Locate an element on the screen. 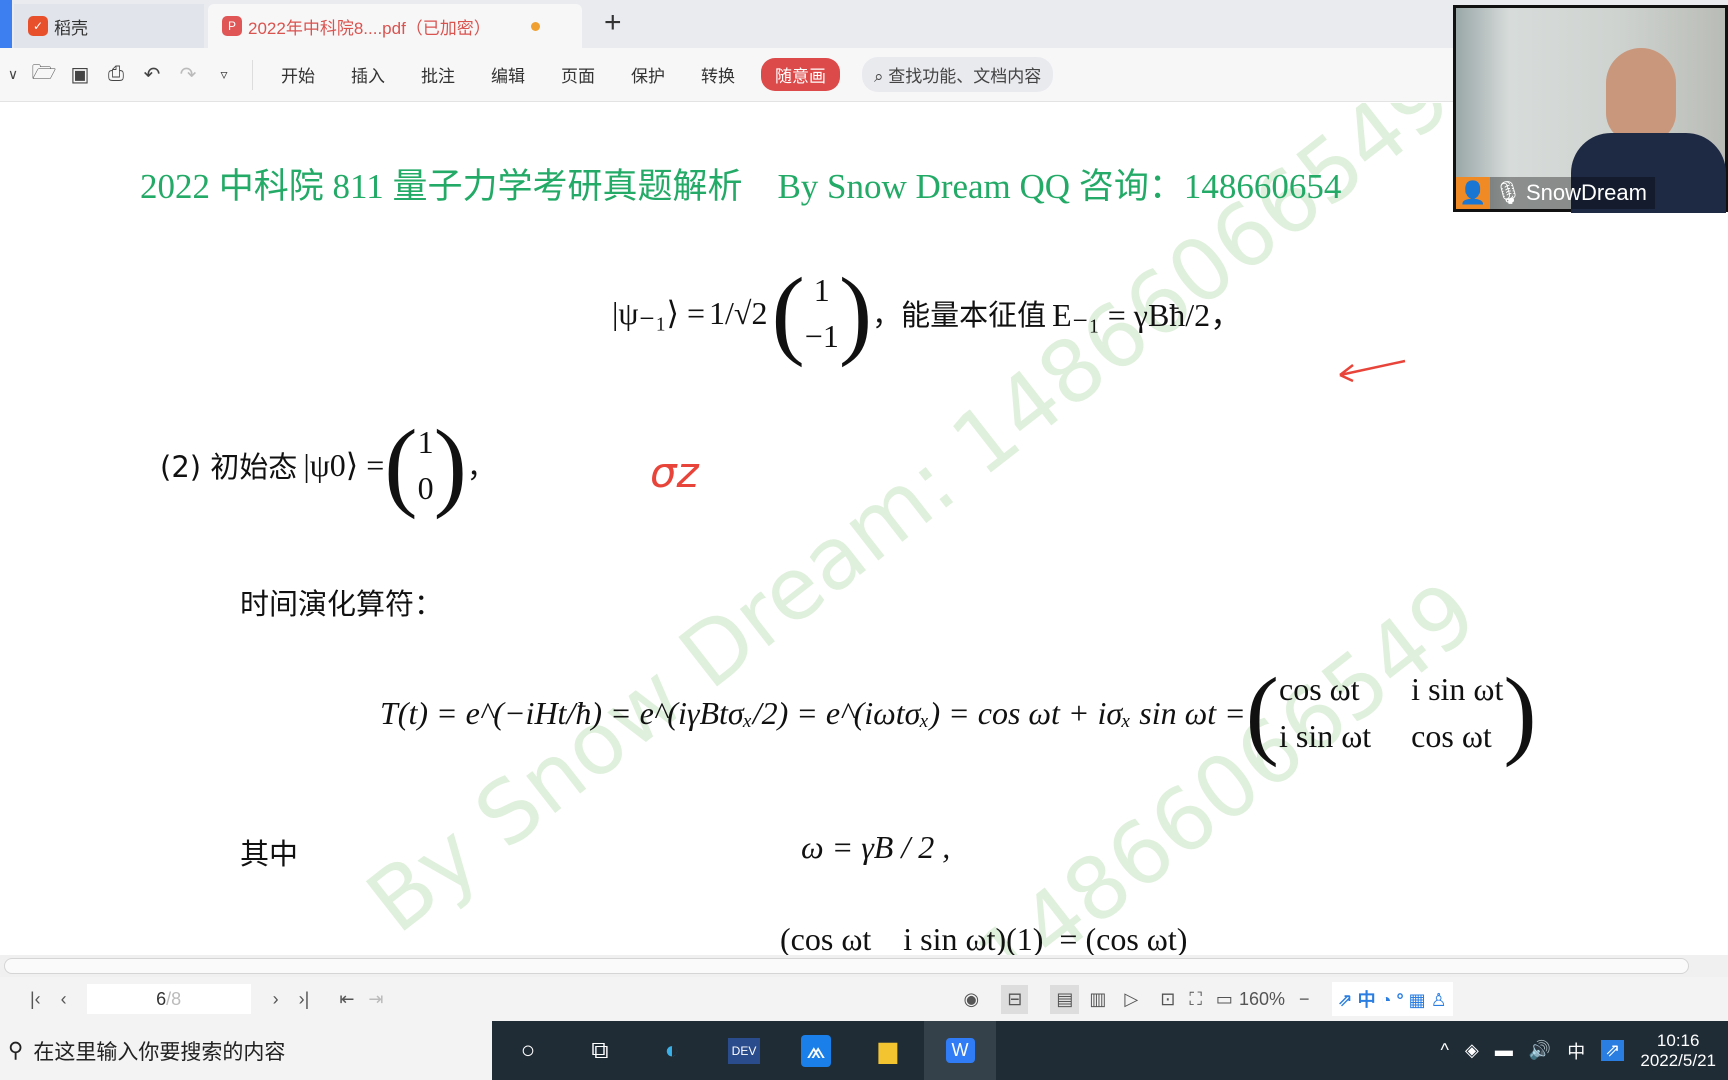  evolution-operator-label: 时间演化算符： is located at coordinates (342, 604).